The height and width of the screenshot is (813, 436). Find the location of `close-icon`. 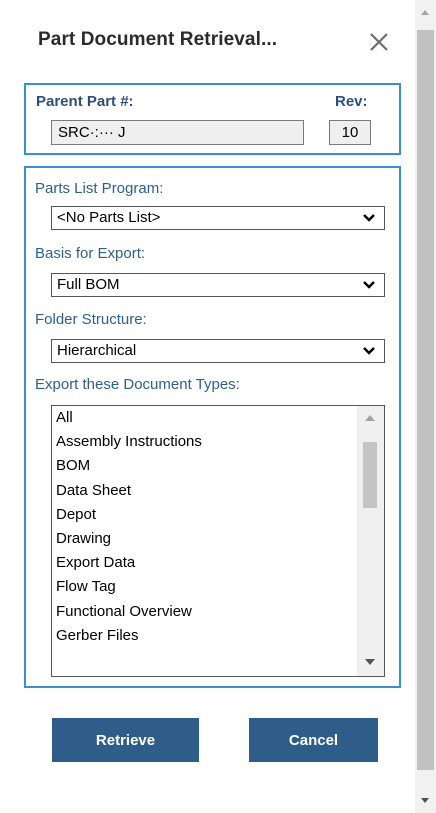

close-icon is located at coordinates (379, 42).